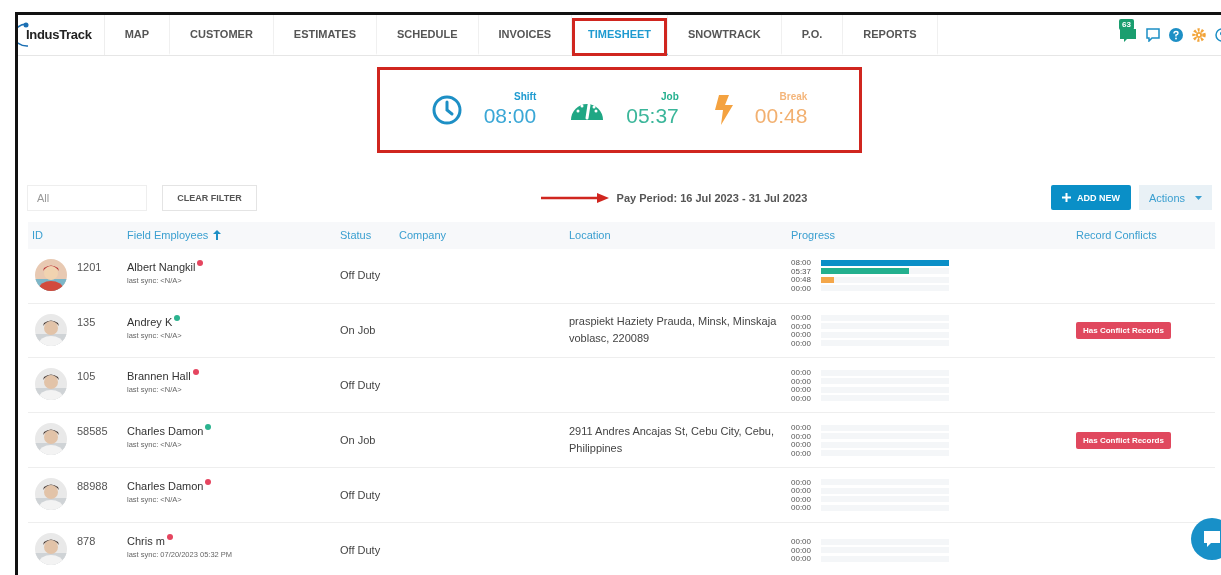 The image size is (1221, 575). What do you see at coordinates (525, 97) in the screenshot?
I see `stat-label: Shift` at bounding box center [525, 97].